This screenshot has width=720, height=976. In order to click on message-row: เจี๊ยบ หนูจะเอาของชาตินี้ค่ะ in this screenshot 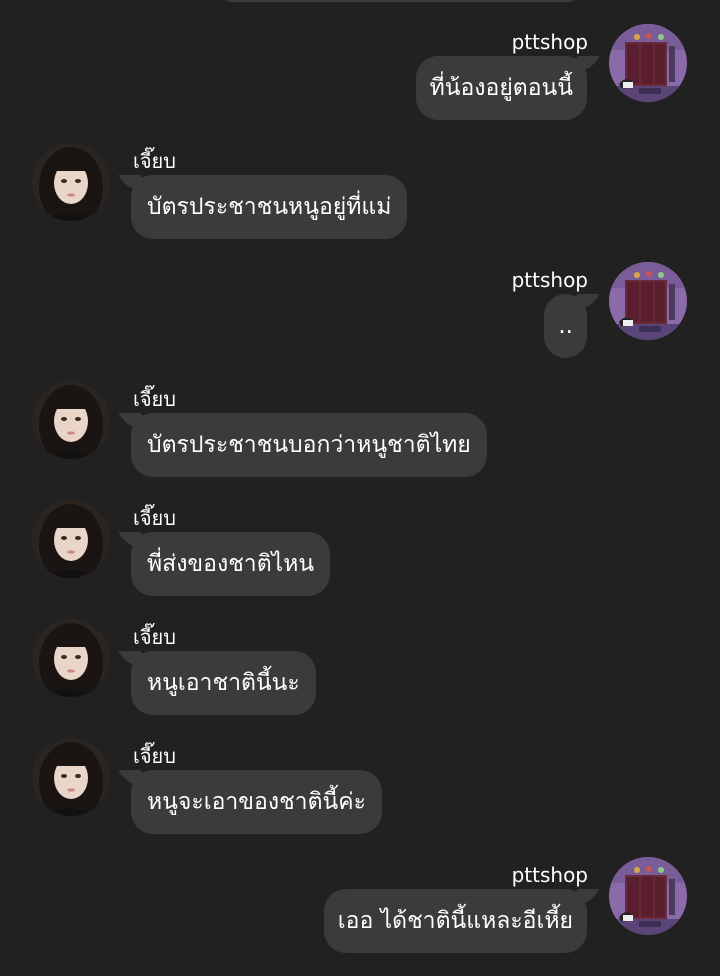, I will do `click(360, 788)`.